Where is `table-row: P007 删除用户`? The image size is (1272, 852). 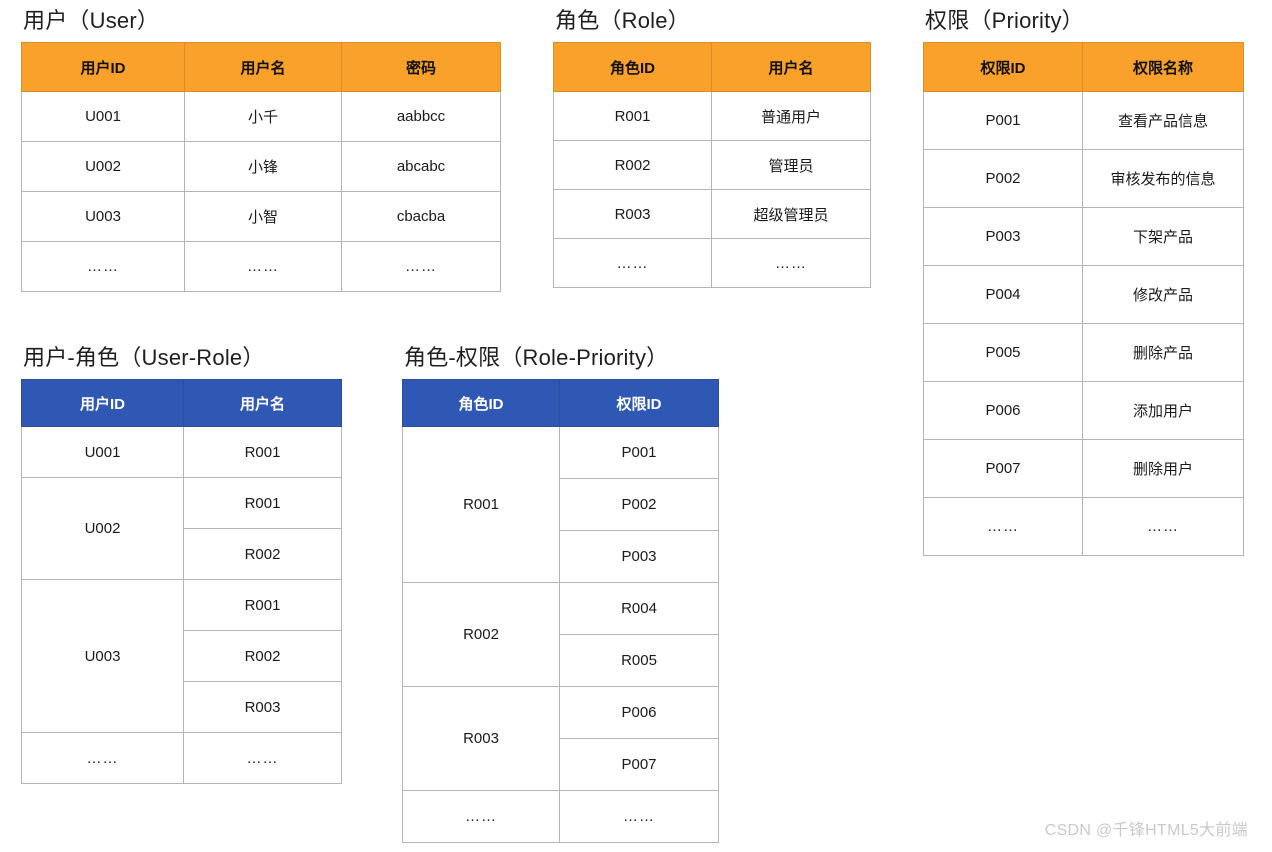 table-row: P007 删除用户 is located at coordinates (1083, 468).